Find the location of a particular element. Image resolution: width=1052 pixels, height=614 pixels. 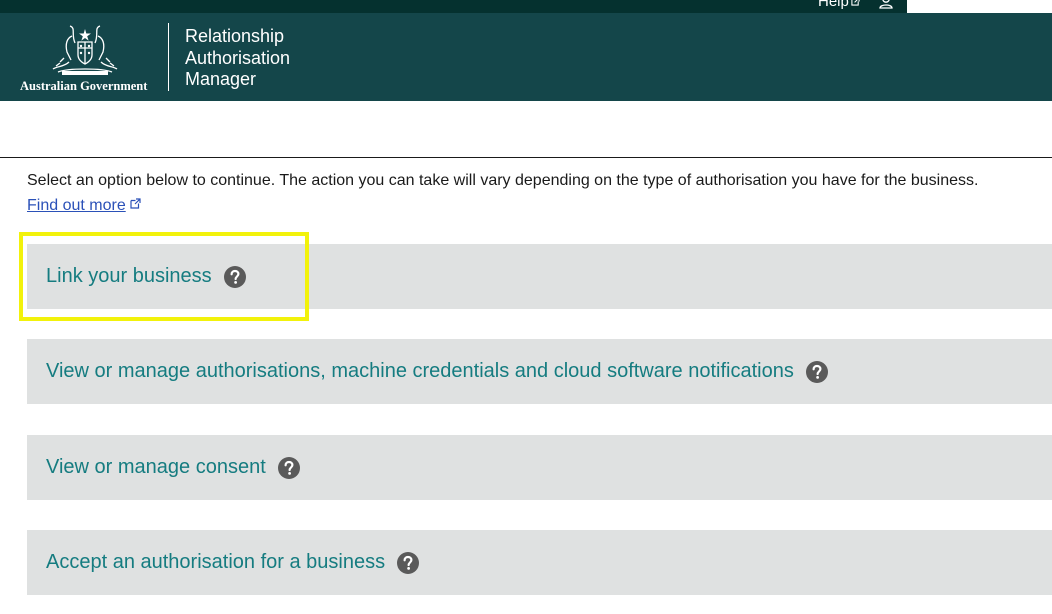

coat-of-arms-icon is located at coordinates (85, 50).